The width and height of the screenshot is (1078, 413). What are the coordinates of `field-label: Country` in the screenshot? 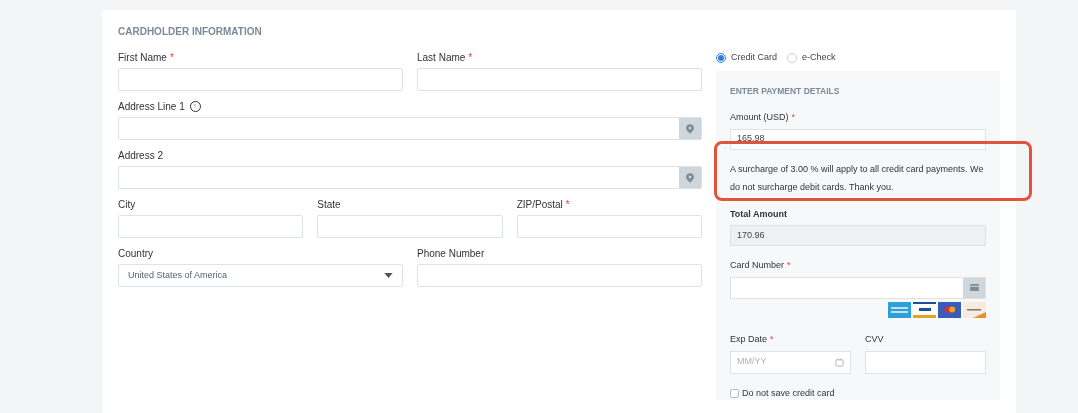 It's located at (135, 253).